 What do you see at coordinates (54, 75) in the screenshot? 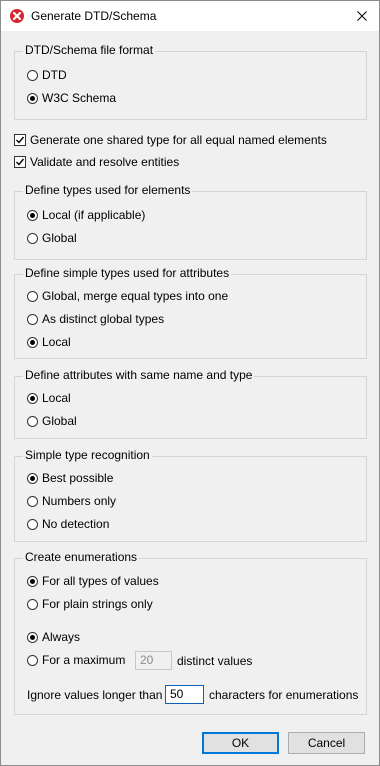
I see `radio-dtd-label: DTD` at bounding box center [54, 75].